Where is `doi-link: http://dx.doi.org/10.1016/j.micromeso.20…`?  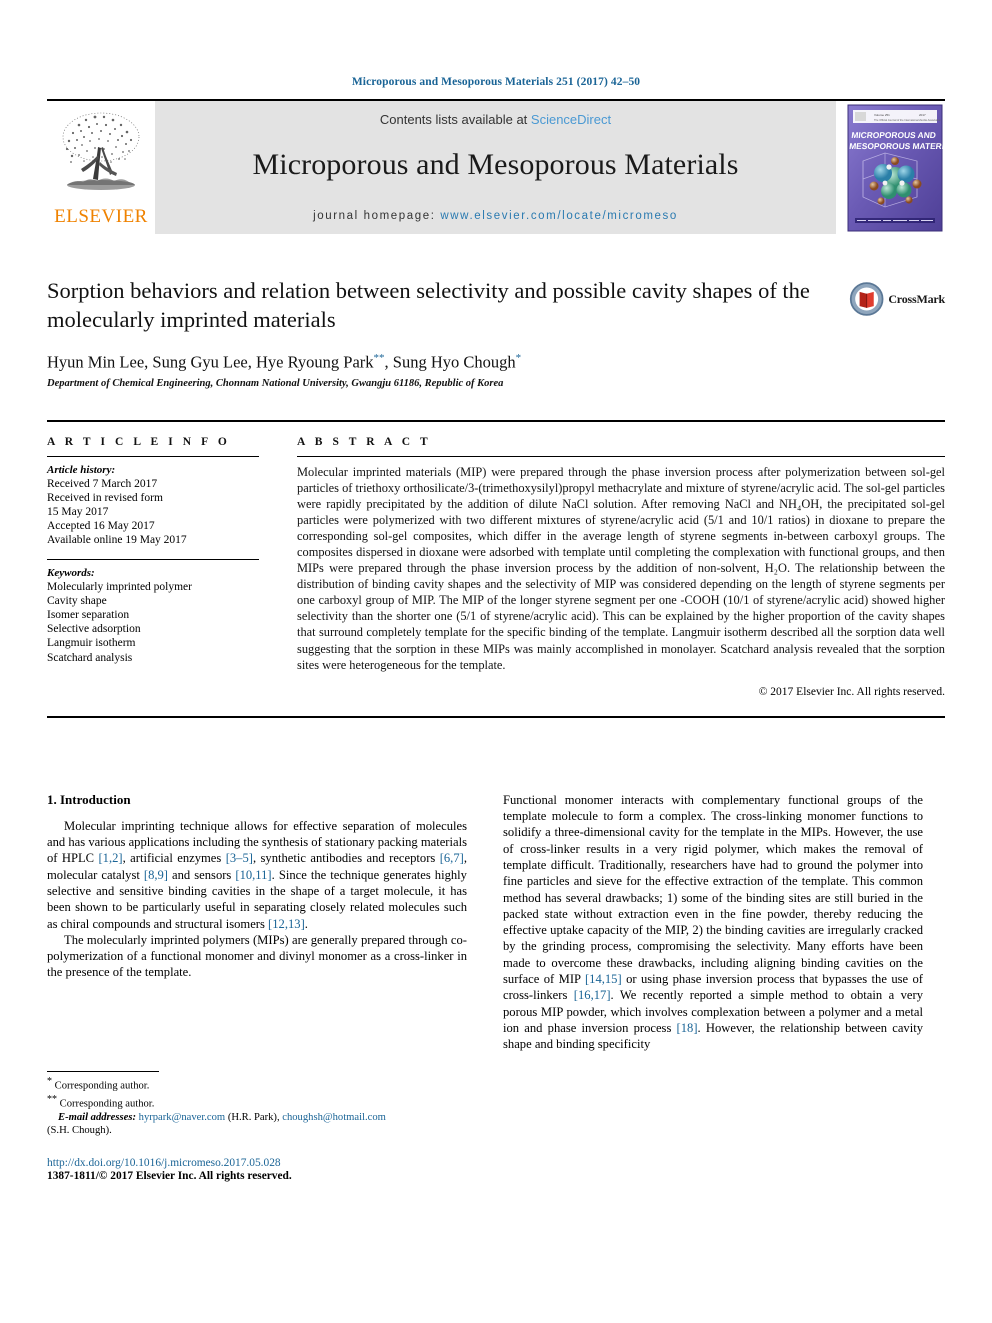
doi-link: http://dx.doi.org/10.1016/j.micromeso.20… is located at coordinates (257, 1163).